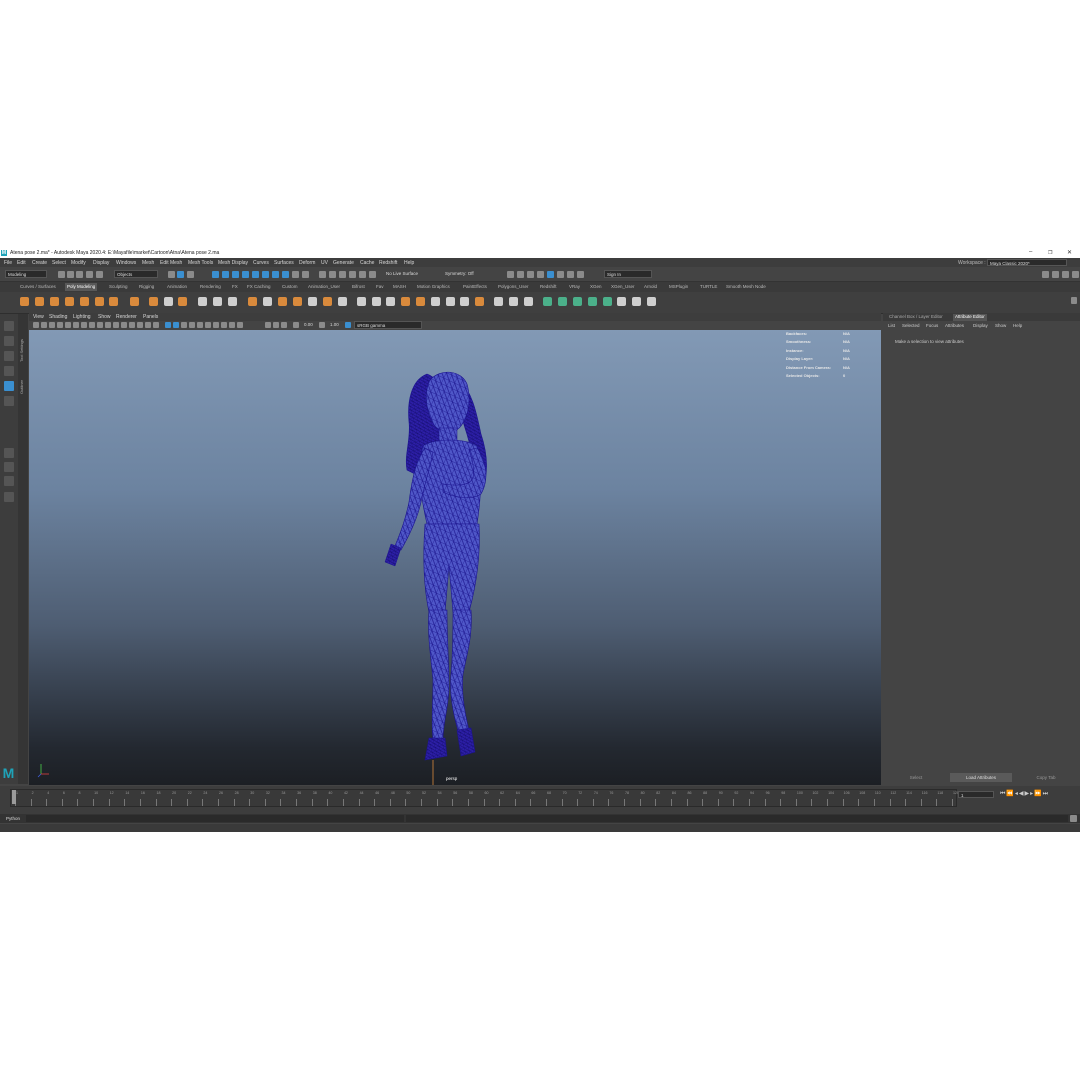 The height and width of the screenshot is (1080, 1080). What do you see at coordinates (528, 301) in the screenshot?
I see `automatic-map-icon` at bounding box center [528, 301].